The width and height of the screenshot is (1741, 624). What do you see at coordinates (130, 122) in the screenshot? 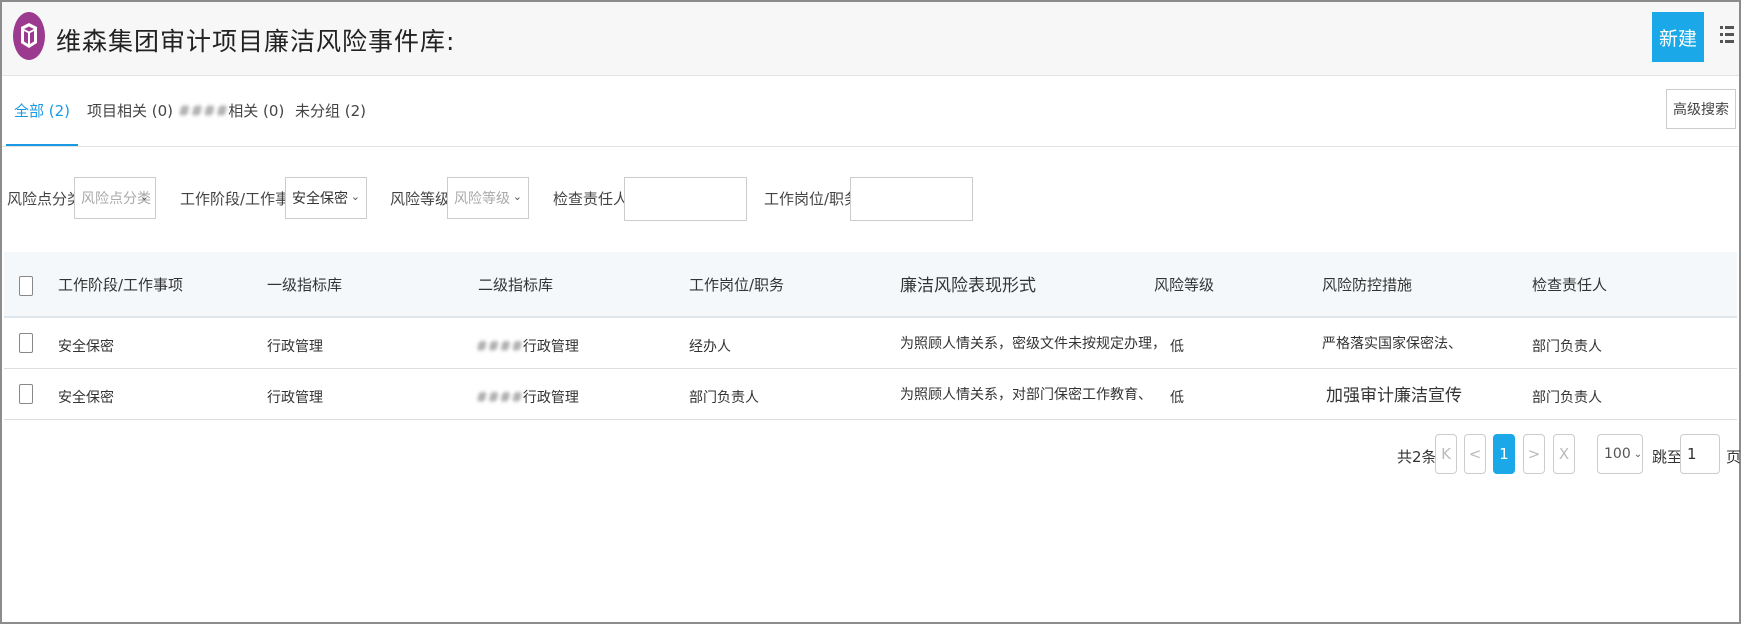
I see `tab-project-related: 项目相关 (0)` at bounding box center [130, 122].